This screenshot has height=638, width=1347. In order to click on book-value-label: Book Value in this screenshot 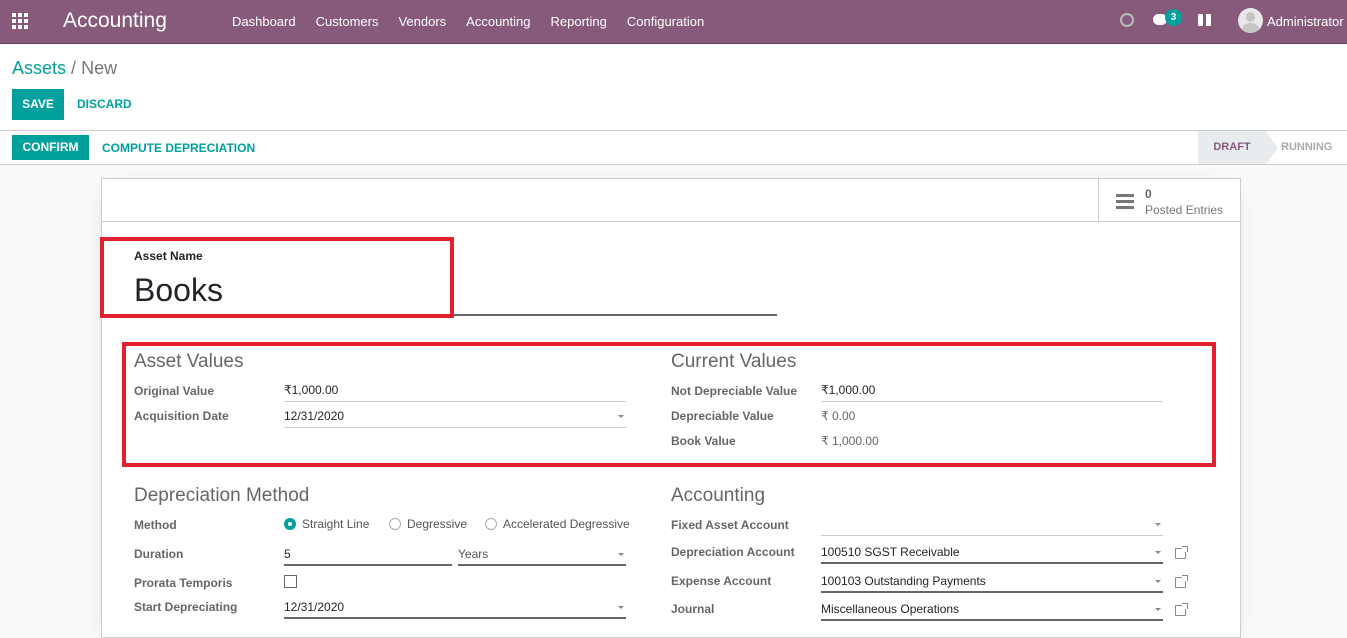, I will do `click(703, 441)`.